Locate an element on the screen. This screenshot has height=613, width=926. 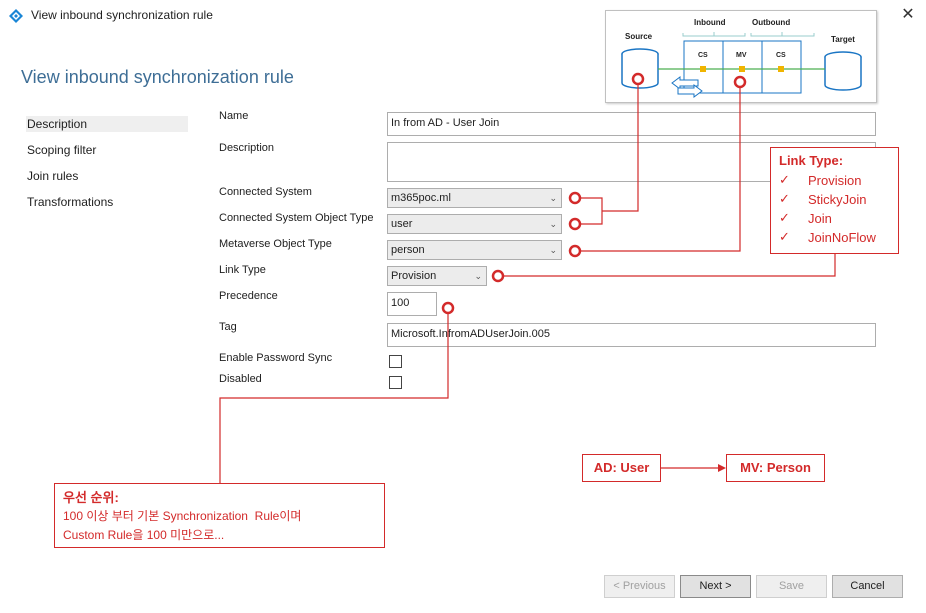
previous-button: < Previous is located at coordinates (639, 586).